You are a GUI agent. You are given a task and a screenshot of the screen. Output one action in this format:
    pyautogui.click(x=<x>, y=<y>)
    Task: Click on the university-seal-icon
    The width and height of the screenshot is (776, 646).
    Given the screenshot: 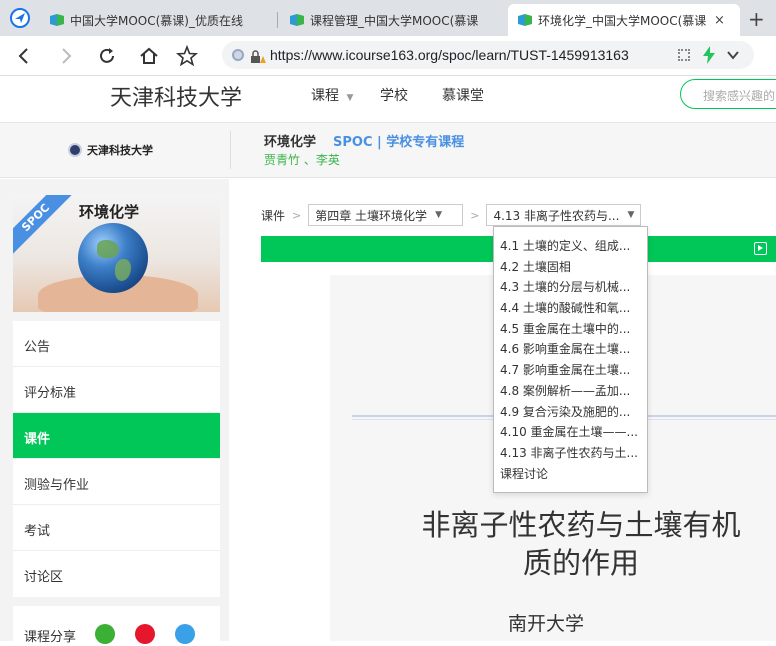 What is the action you would take?
    pyautogui.click(x=75, y=150)
    